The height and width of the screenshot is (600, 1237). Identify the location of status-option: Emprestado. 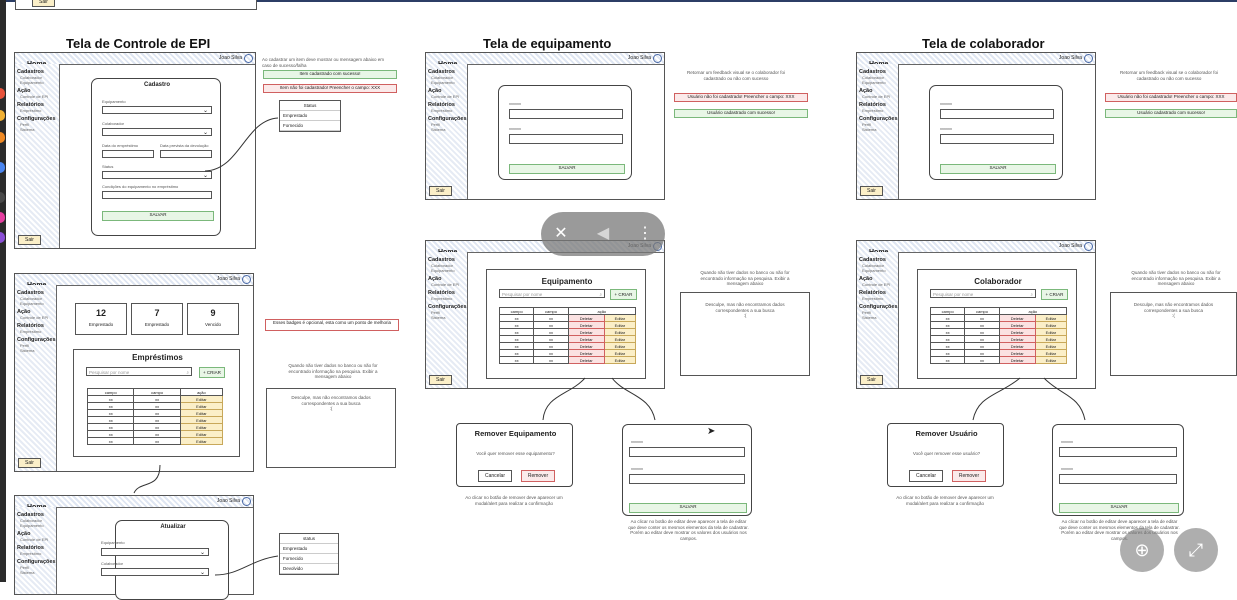
(310, 116).